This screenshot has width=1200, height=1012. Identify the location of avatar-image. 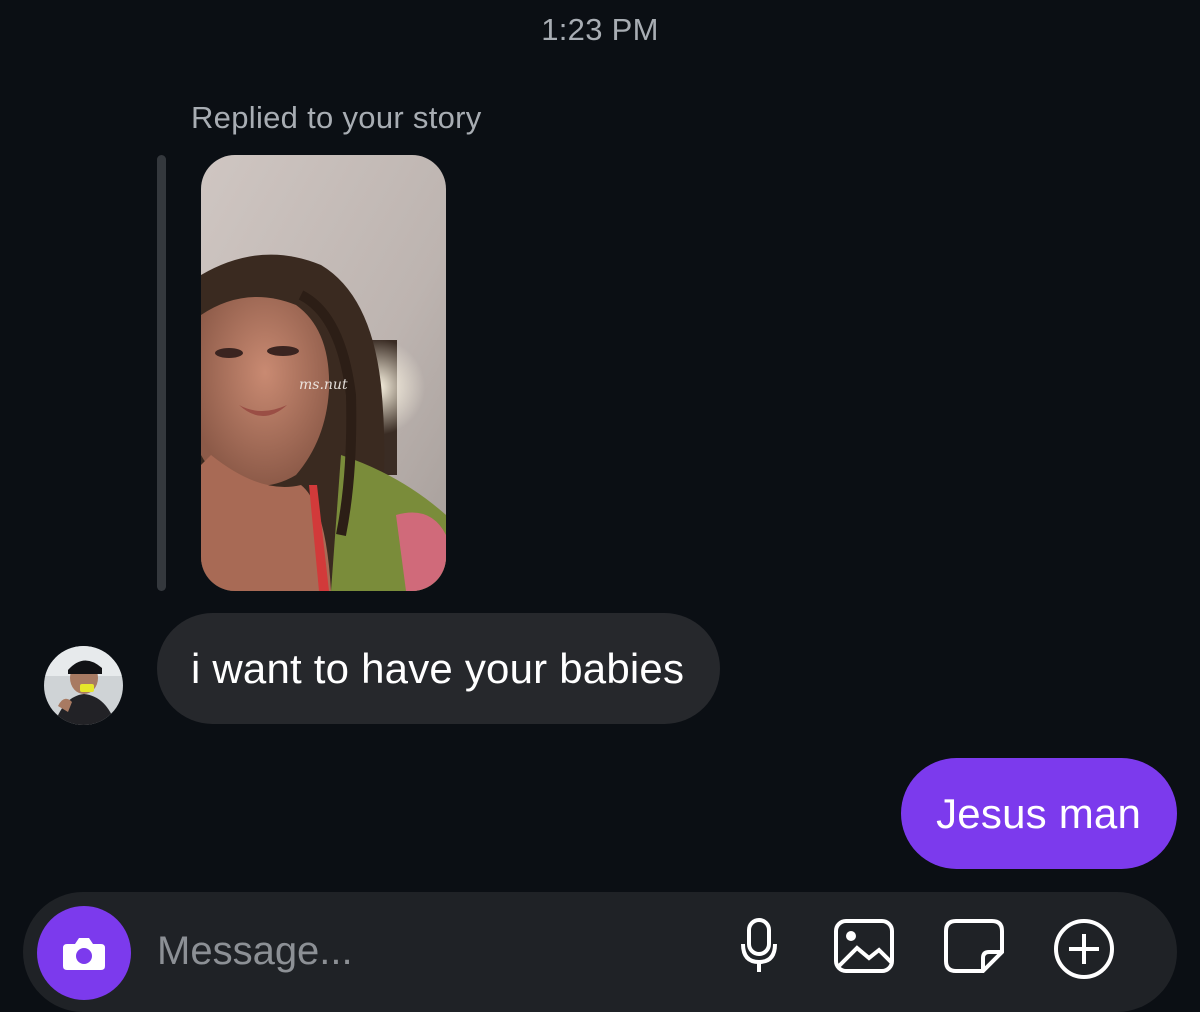
(83, 685).